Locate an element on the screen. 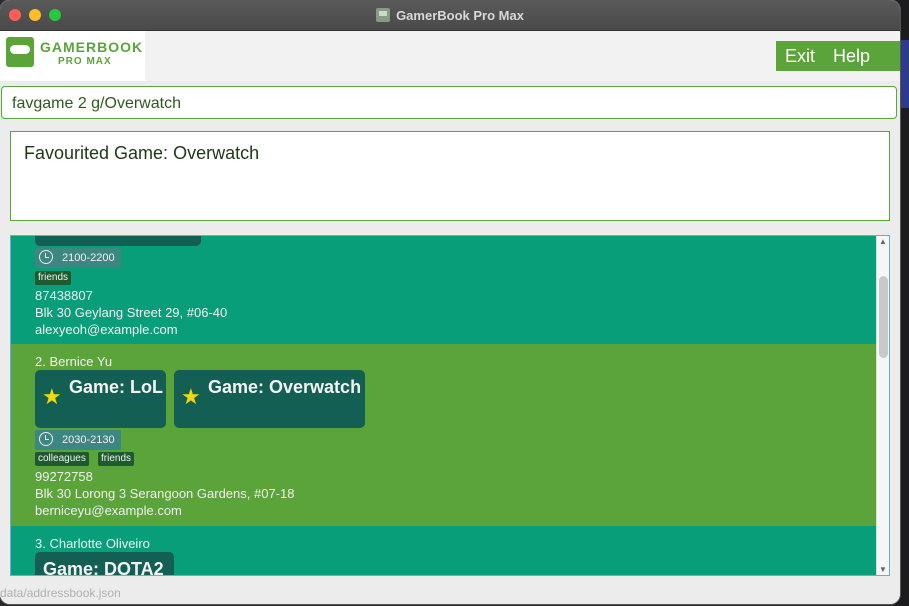  person-card: 3. Charlotte Oliveiro Game: DOTA2 is located at coordinates (443, 550).